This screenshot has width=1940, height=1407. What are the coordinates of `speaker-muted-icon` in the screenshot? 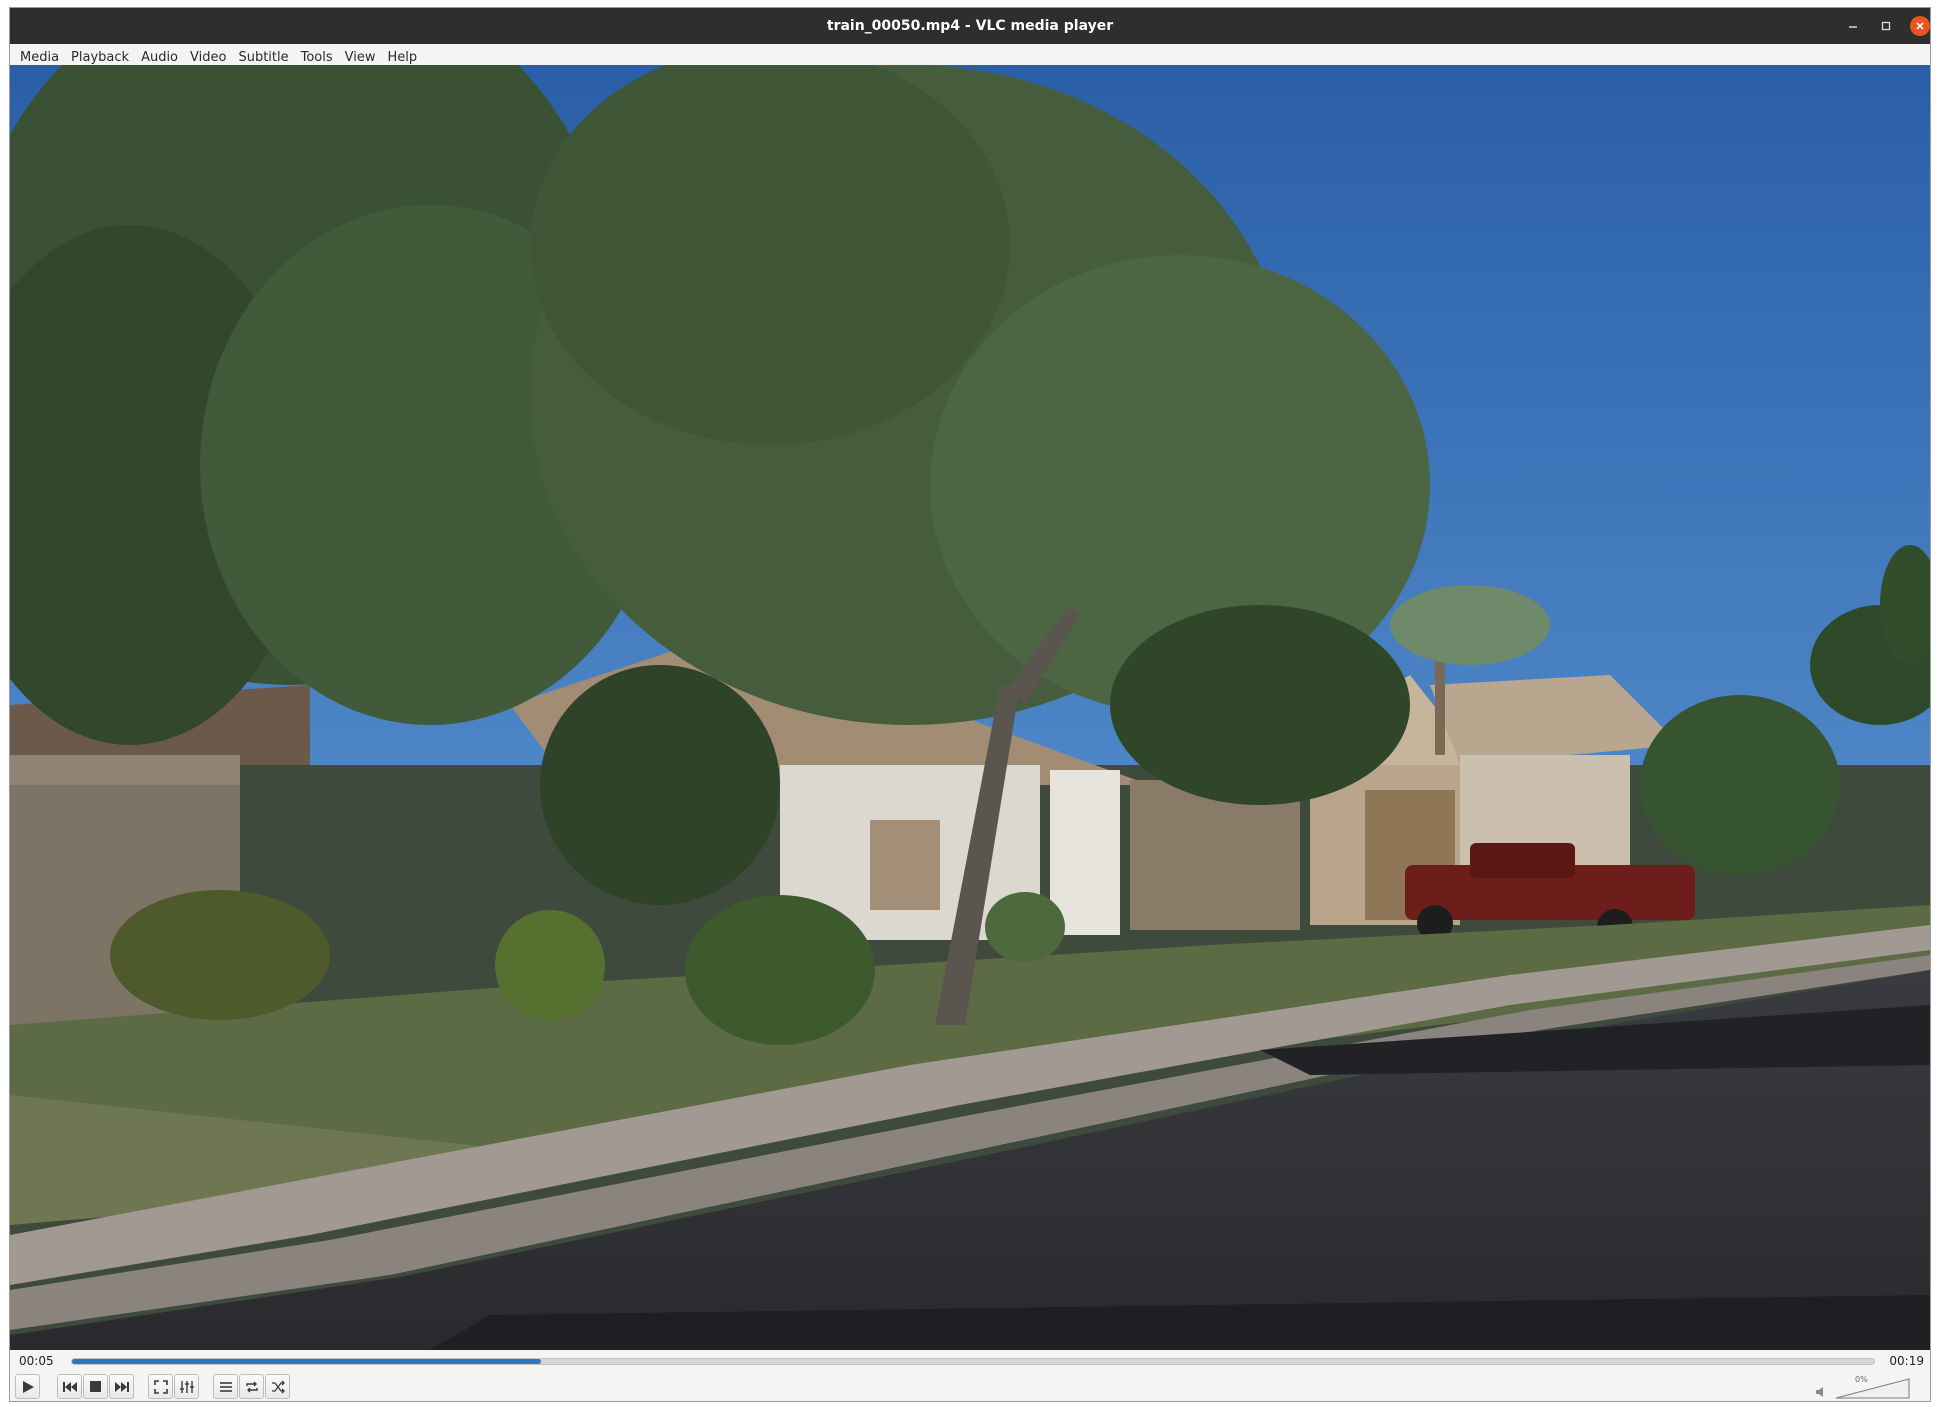 It's located at (1821, 1392).